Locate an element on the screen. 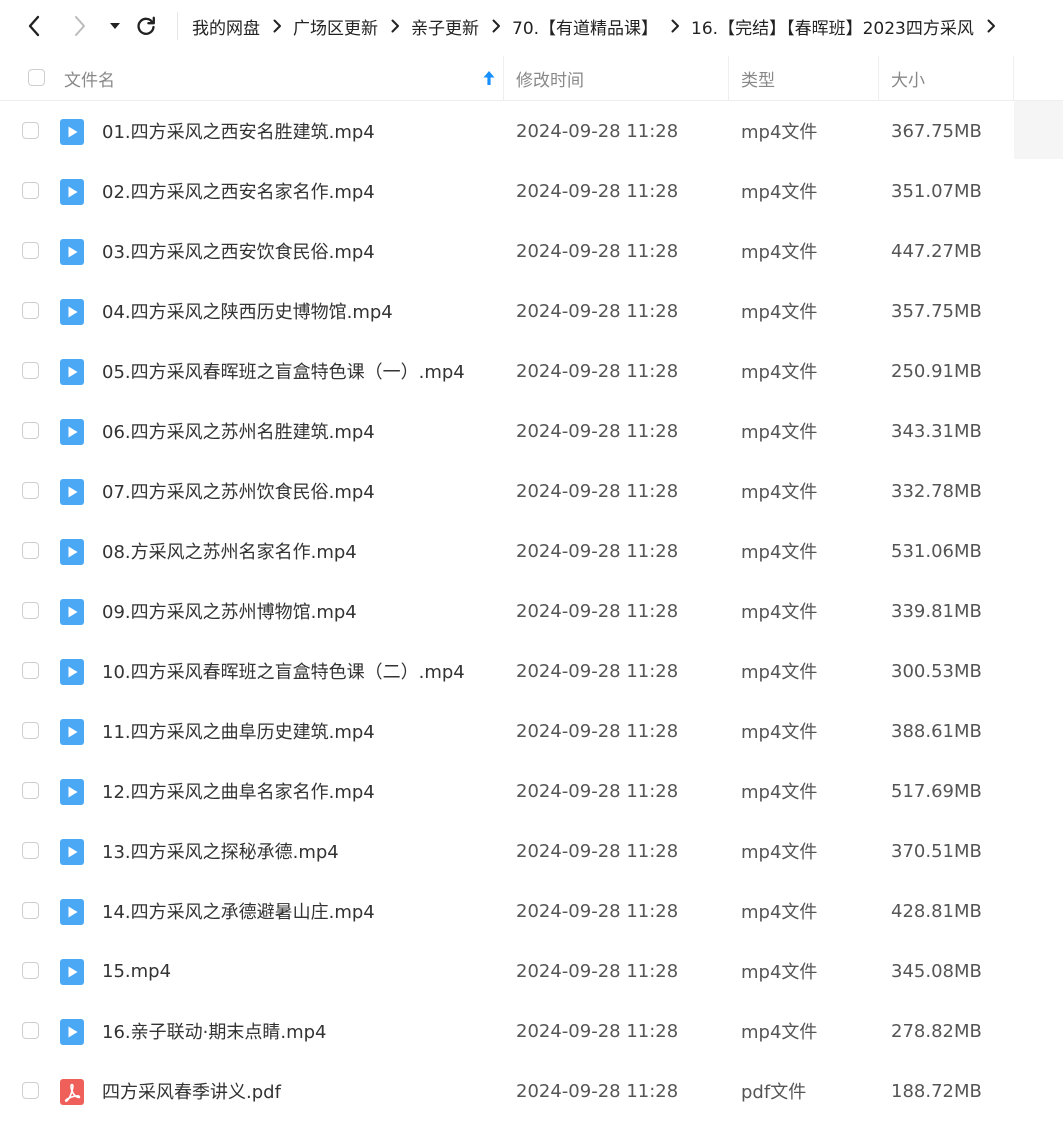  file-row: 15.mp4 2024-09-28 11:28 mp4文件 345.08MB is located at coordinates (531, 971).